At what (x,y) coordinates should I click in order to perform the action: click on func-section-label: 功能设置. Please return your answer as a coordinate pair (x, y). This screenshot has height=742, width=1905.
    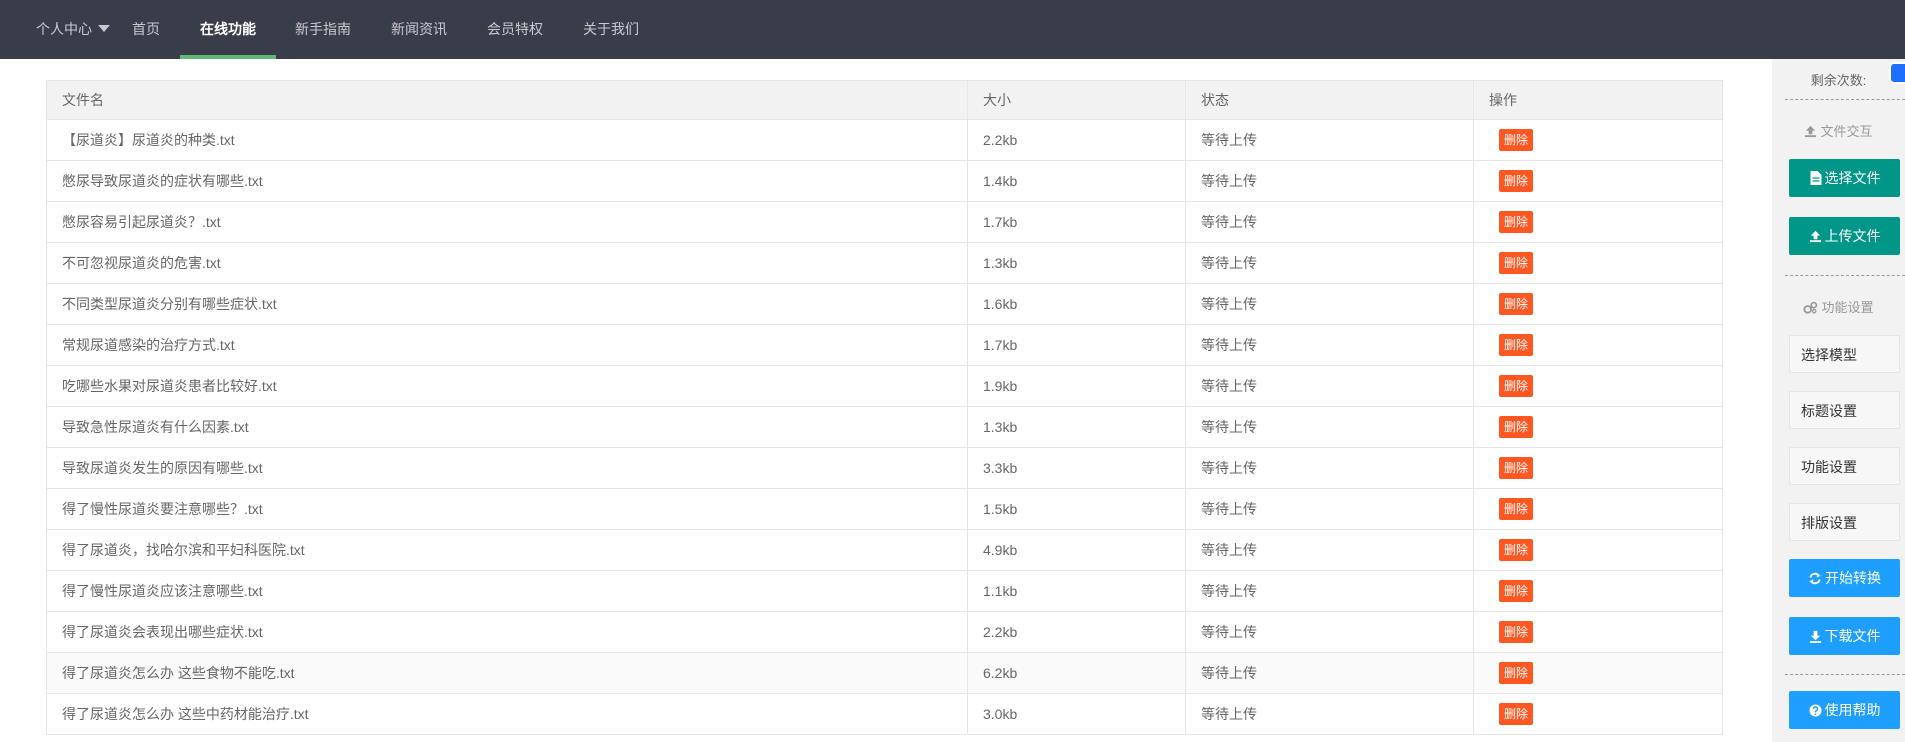
    Looking at the image, I should click on (1847, 307).